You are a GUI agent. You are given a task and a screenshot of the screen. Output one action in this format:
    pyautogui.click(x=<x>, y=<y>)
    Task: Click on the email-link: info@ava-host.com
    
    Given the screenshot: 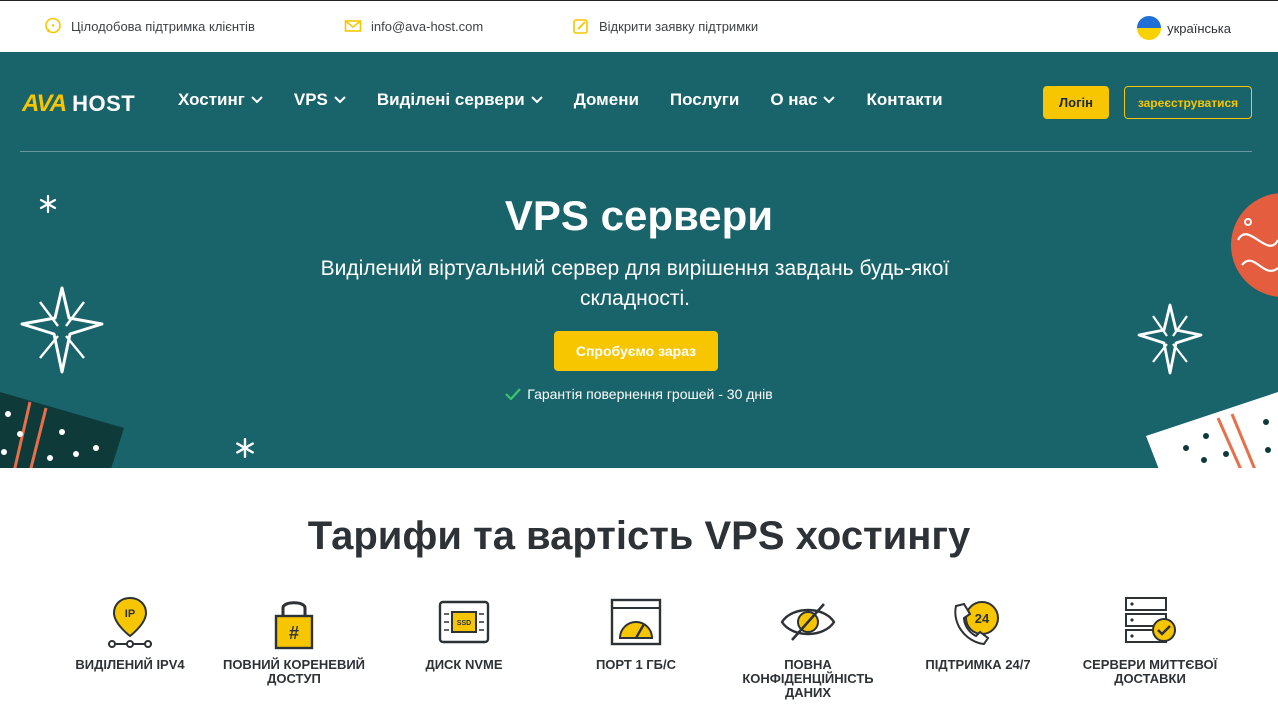 What is the action you would take?
    pyautogui.click(x=413, y=26)
    